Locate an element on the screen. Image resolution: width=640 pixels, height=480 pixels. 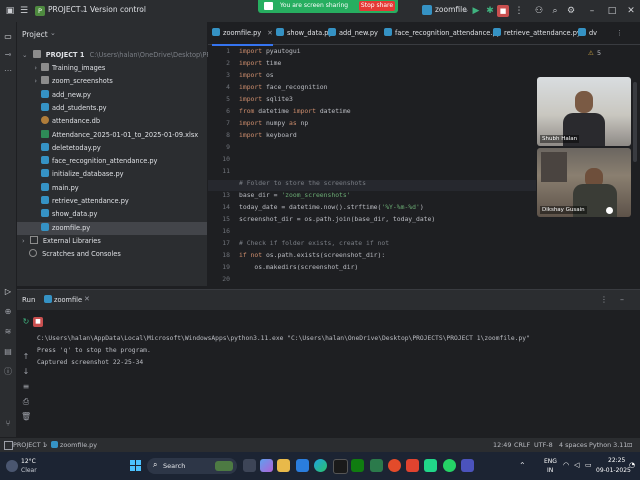
git-icon: ⑂ is located at coordinates (8, 424).